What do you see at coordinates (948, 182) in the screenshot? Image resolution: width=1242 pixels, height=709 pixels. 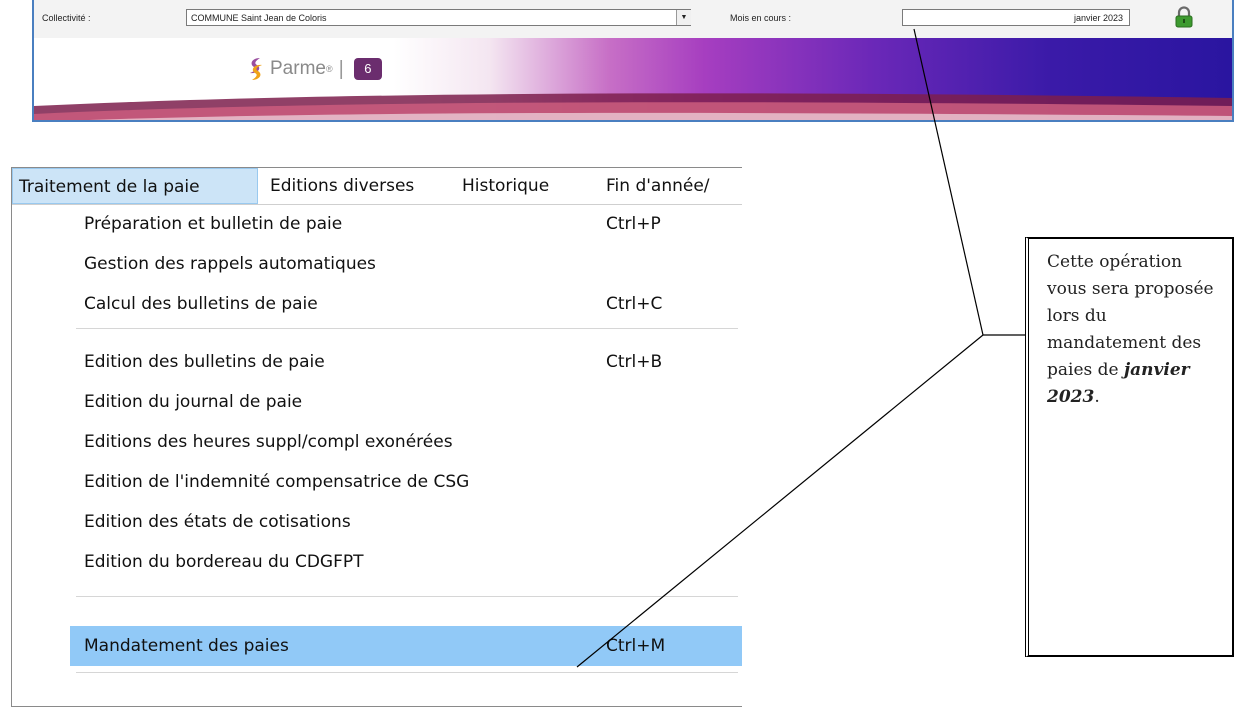 I see `callout-line-to-month` at bounding box center [948, 182].